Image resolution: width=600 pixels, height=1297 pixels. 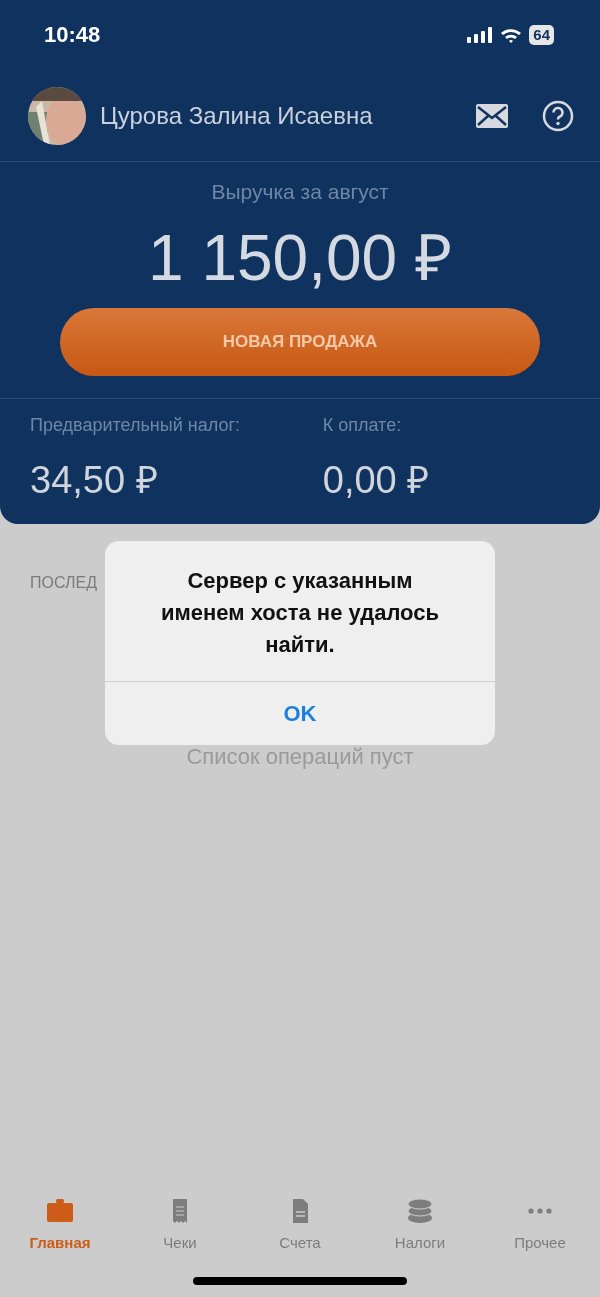 I want to click on tab: Счета, so click(x=300, y=1236).